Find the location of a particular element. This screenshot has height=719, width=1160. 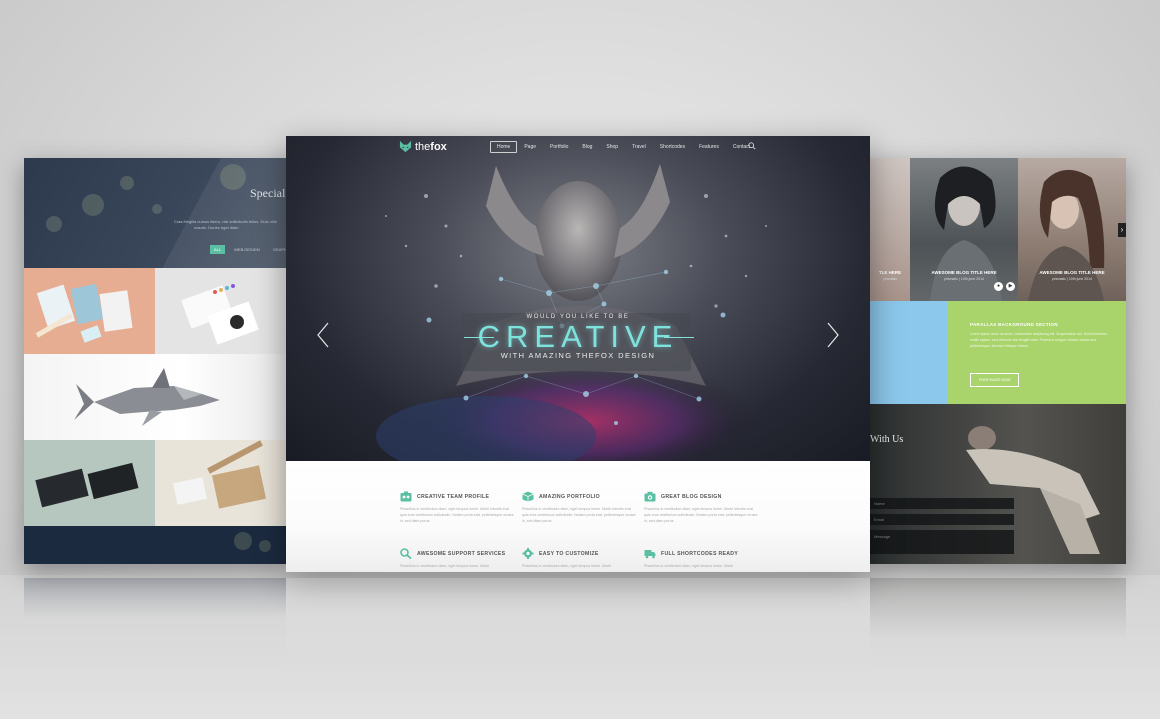

slider-next-arrow-icon is located at coordinates (833, 335).